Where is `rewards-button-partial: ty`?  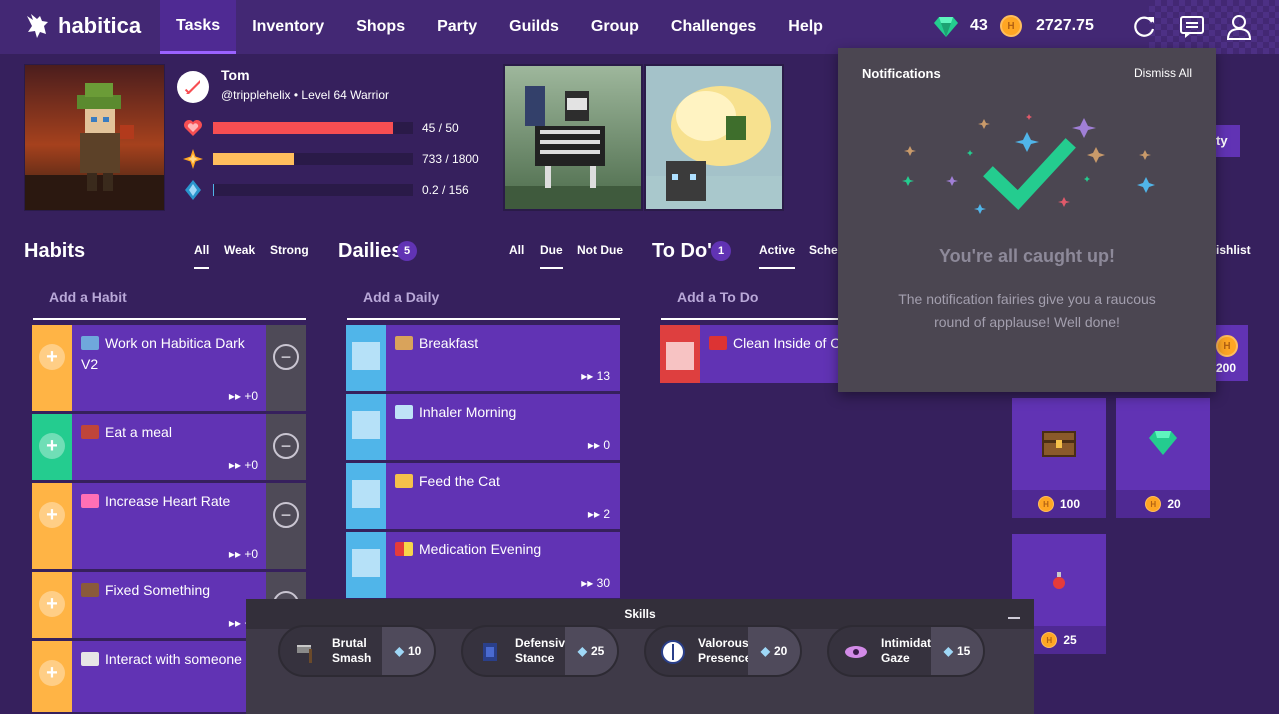 rewards-button-partial: ty is located at coordinates (1228, 141).